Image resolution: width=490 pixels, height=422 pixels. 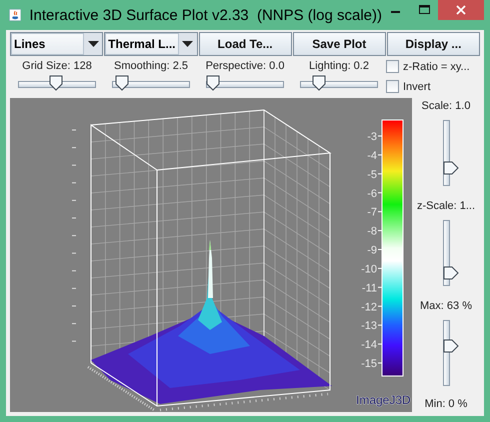 What do you see at coordinates (372, 212) in the screenshot?
I see `scale-label: -7` at bounding box center [372, 212].